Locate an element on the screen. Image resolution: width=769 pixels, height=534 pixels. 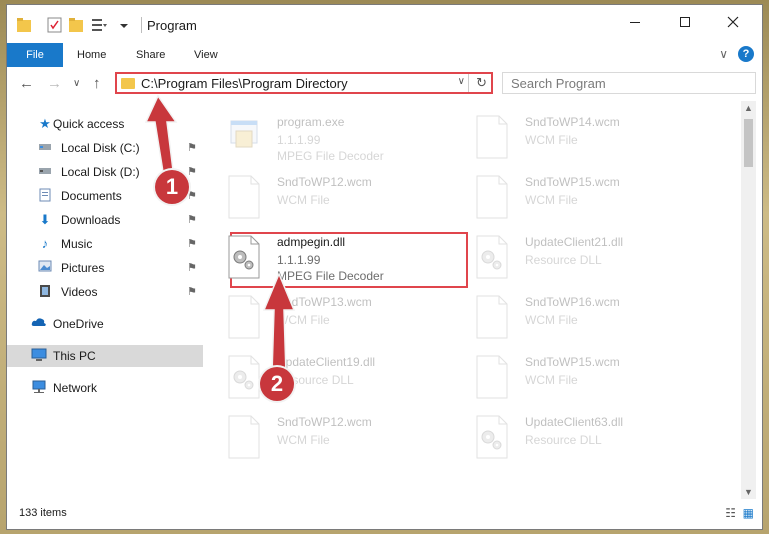
network-icon is located at coordinates (39, 388).